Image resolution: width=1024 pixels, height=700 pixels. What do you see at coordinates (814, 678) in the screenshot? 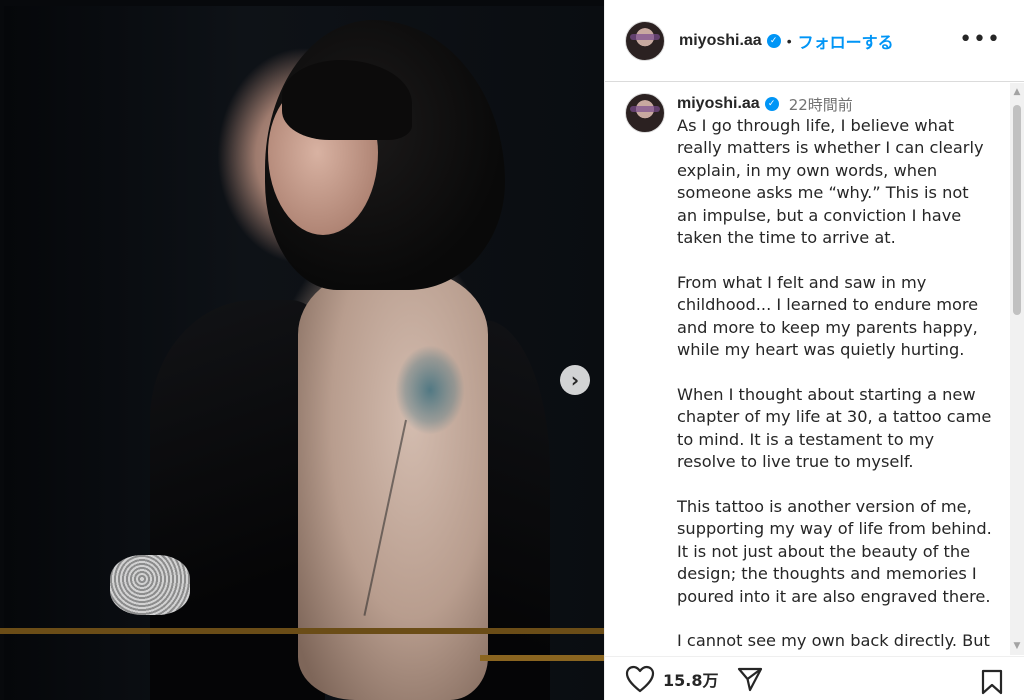
I see `post-actions: 15.8万` at bounding box center [814, 678].